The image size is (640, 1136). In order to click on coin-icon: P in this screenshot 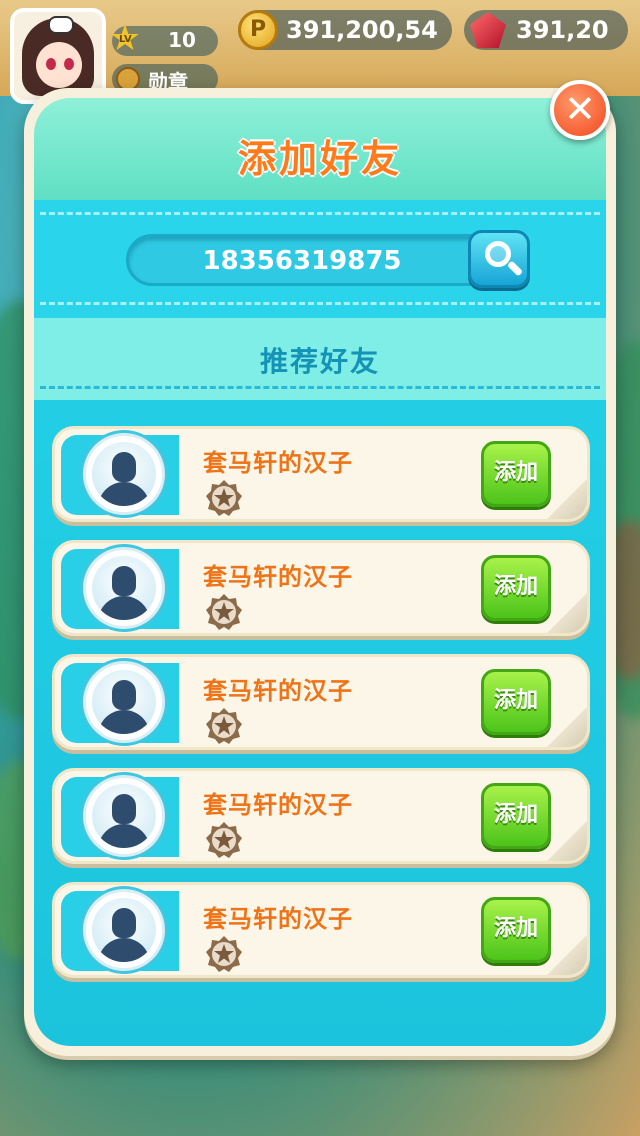, I will do `click(258, 30)`.